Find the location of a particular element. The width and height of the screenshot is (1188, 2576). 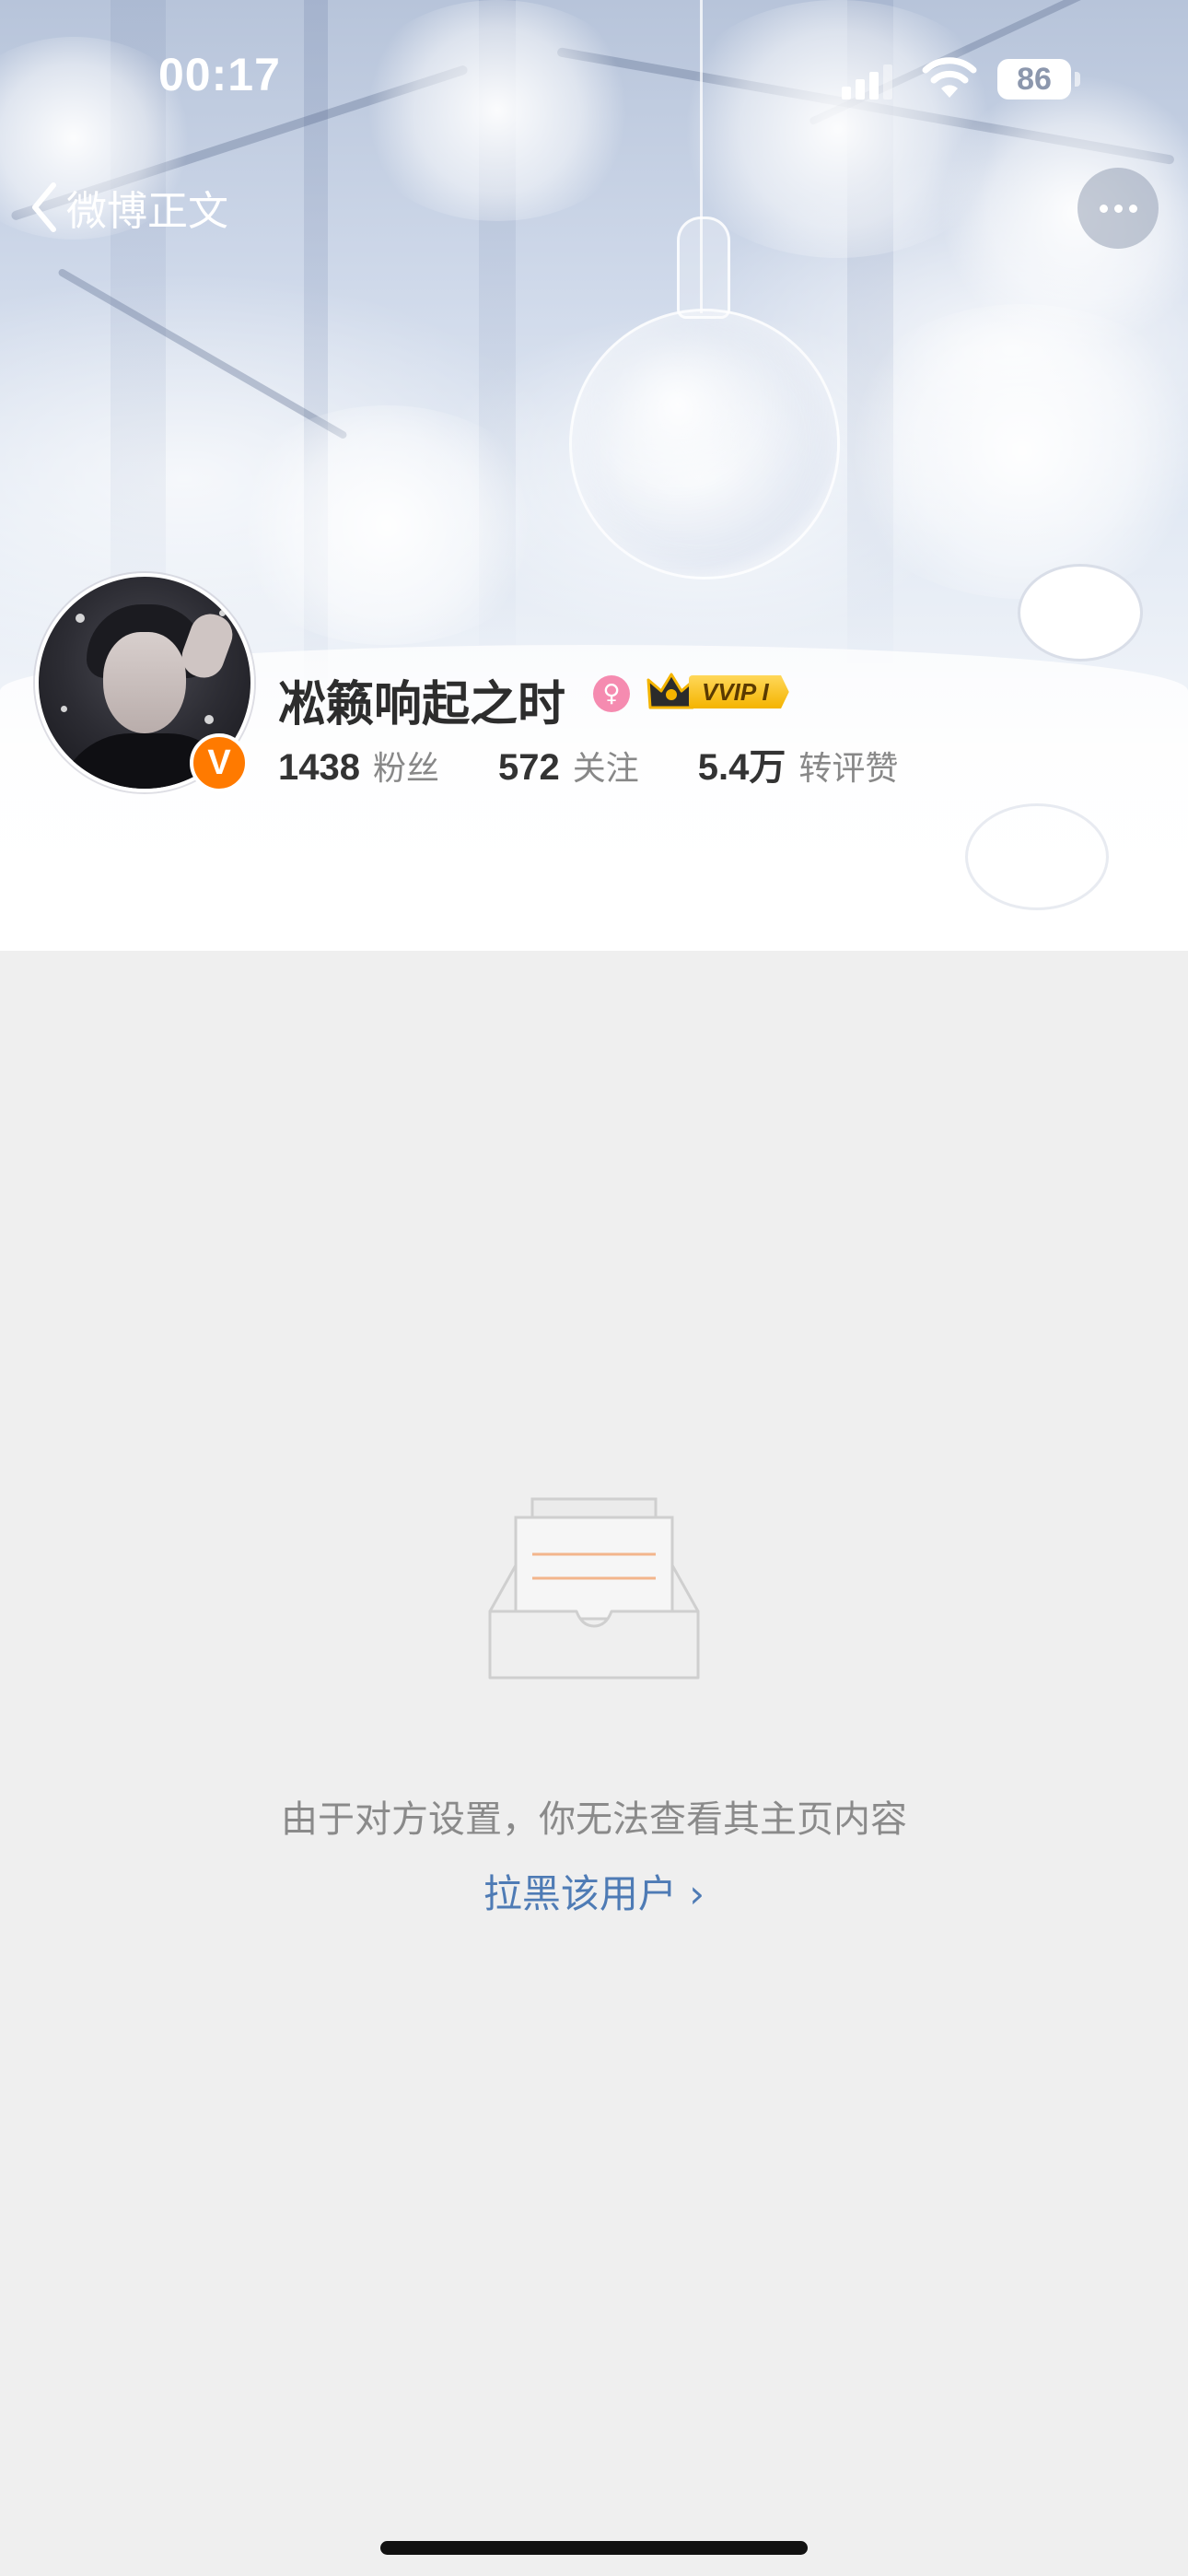

battery-level: 86 is located at coordinates (1034, 79).